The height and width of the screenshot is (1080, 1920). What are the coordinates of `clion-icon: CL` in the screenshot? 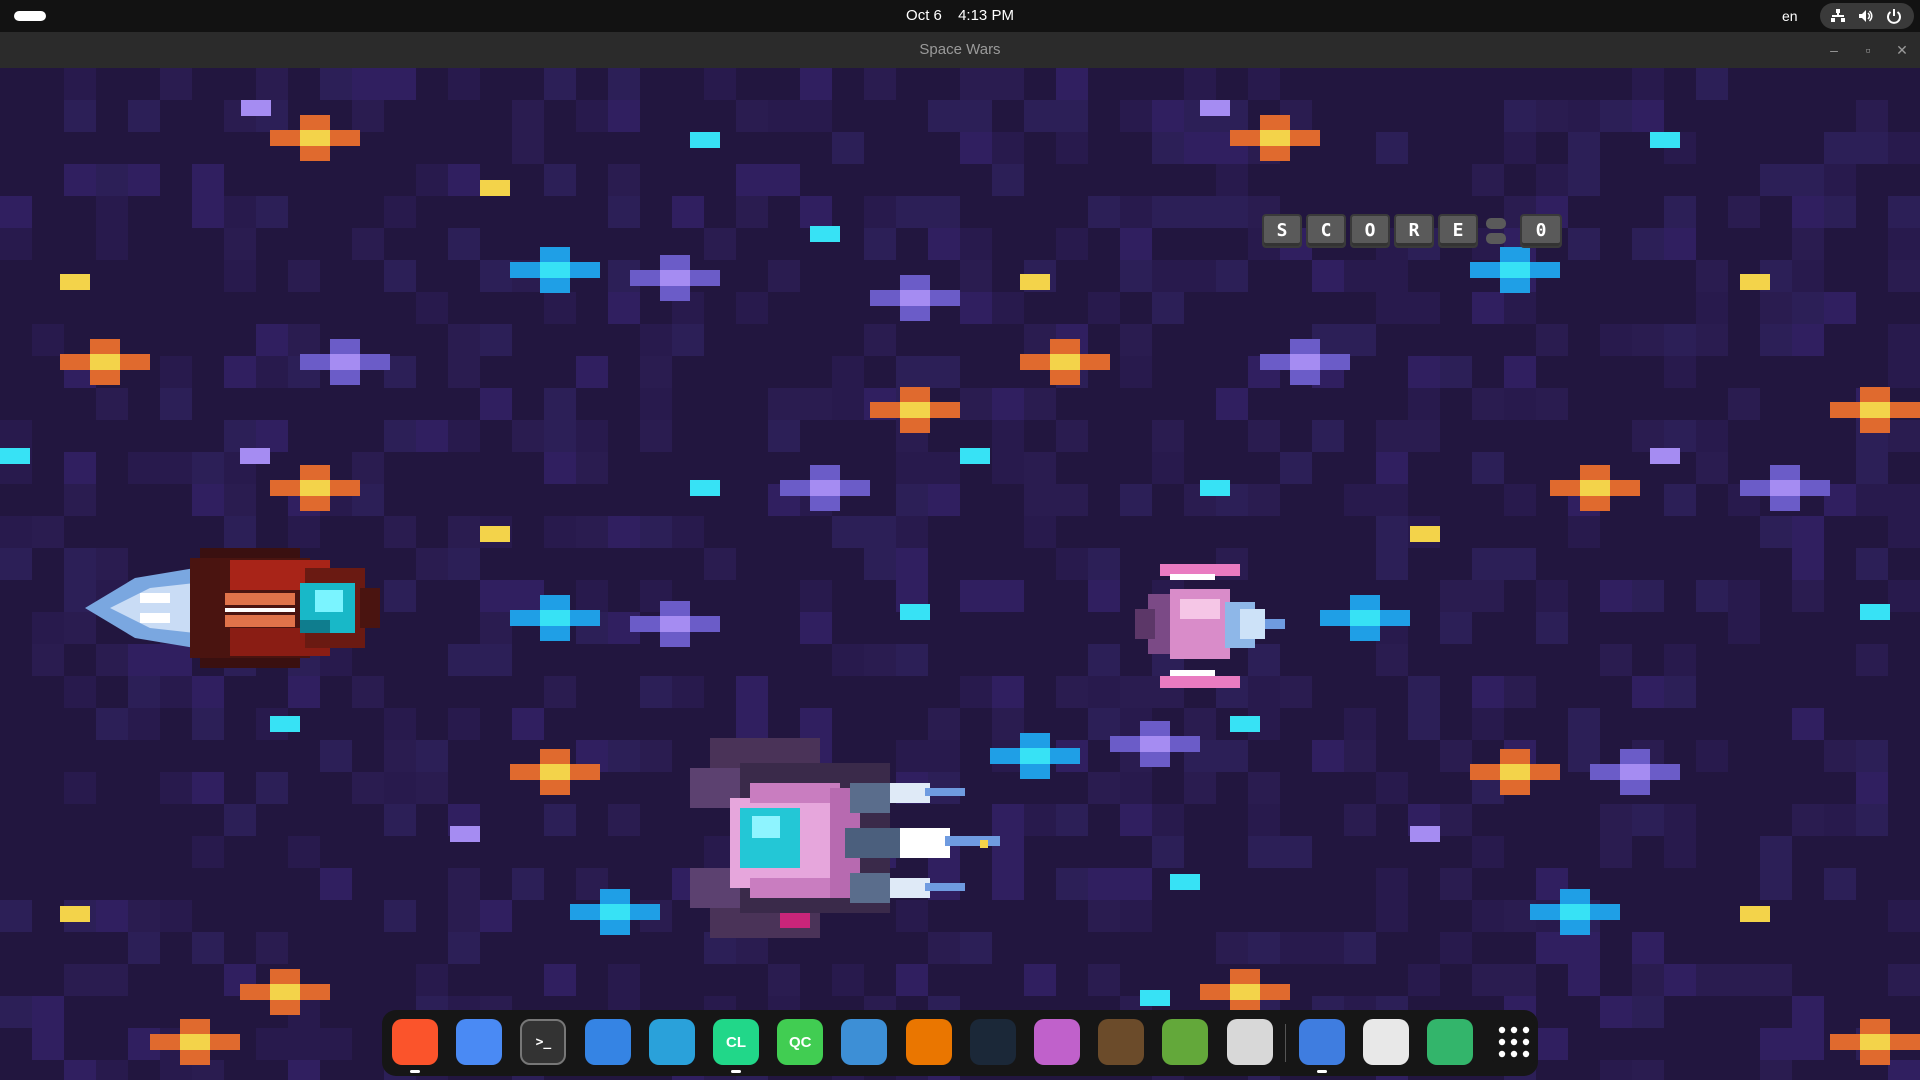 It's located at (736, 1042).